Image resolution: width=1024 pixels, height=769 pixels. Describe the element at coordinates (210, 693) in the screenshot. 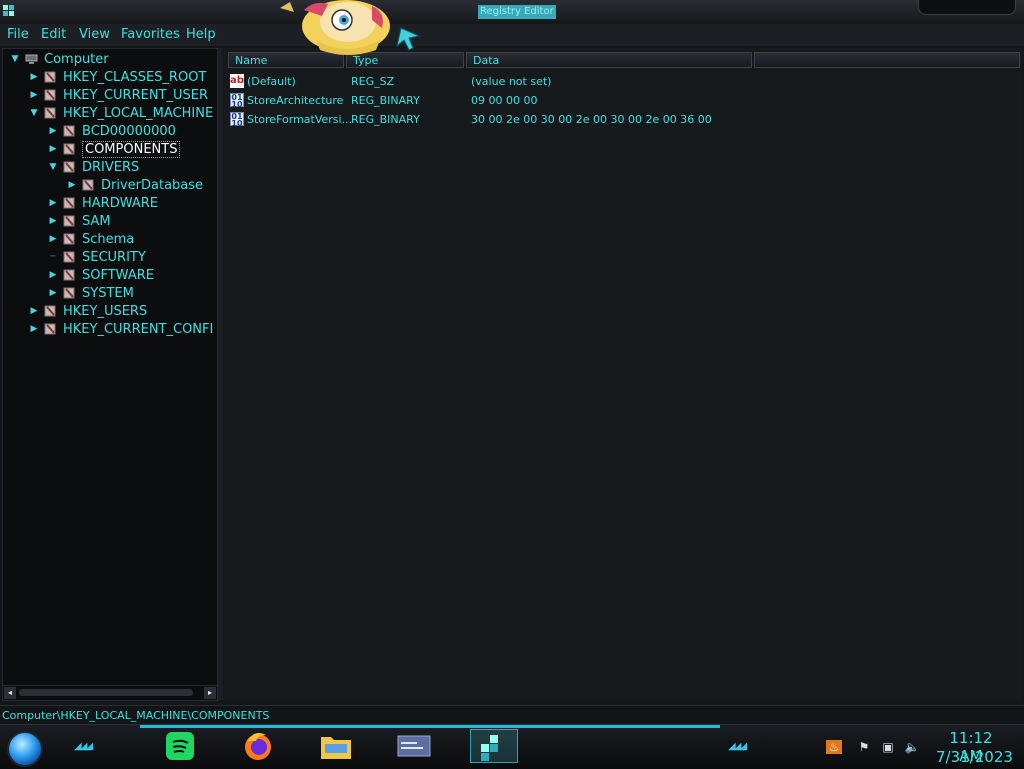

I see `scroll-right-icon: ▸` at that location.